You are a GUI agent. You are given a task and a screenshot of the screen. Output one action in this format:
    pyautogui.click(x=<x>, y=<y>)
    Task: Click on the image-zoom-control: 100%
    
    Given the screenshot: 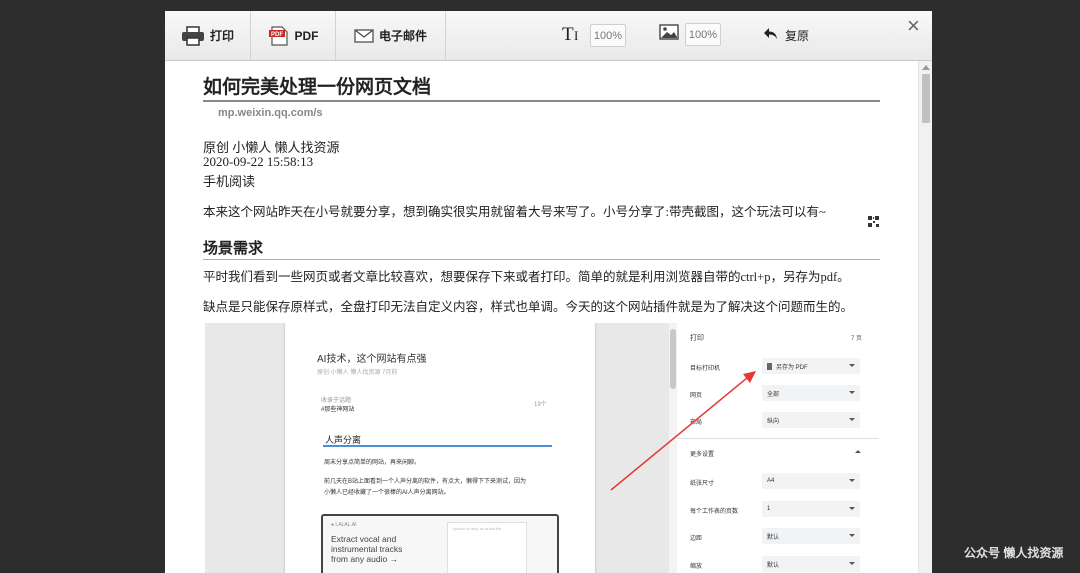 What is the action you would take?
    pyautogui.click(x=690, y=34)
    